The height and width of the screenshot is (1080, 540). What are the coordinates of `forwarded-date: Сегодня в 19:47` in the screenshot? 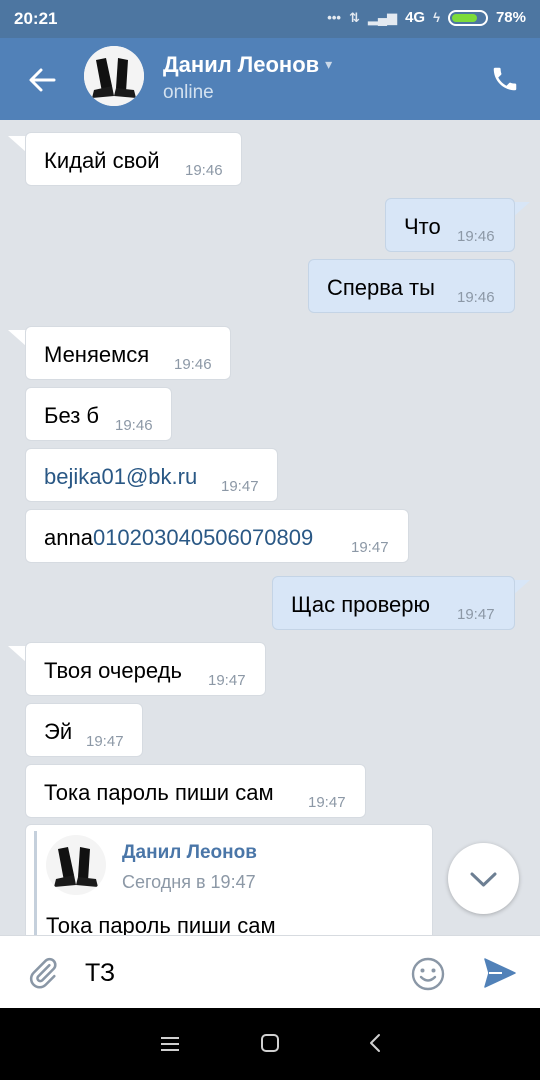 It's located at (189, 882).